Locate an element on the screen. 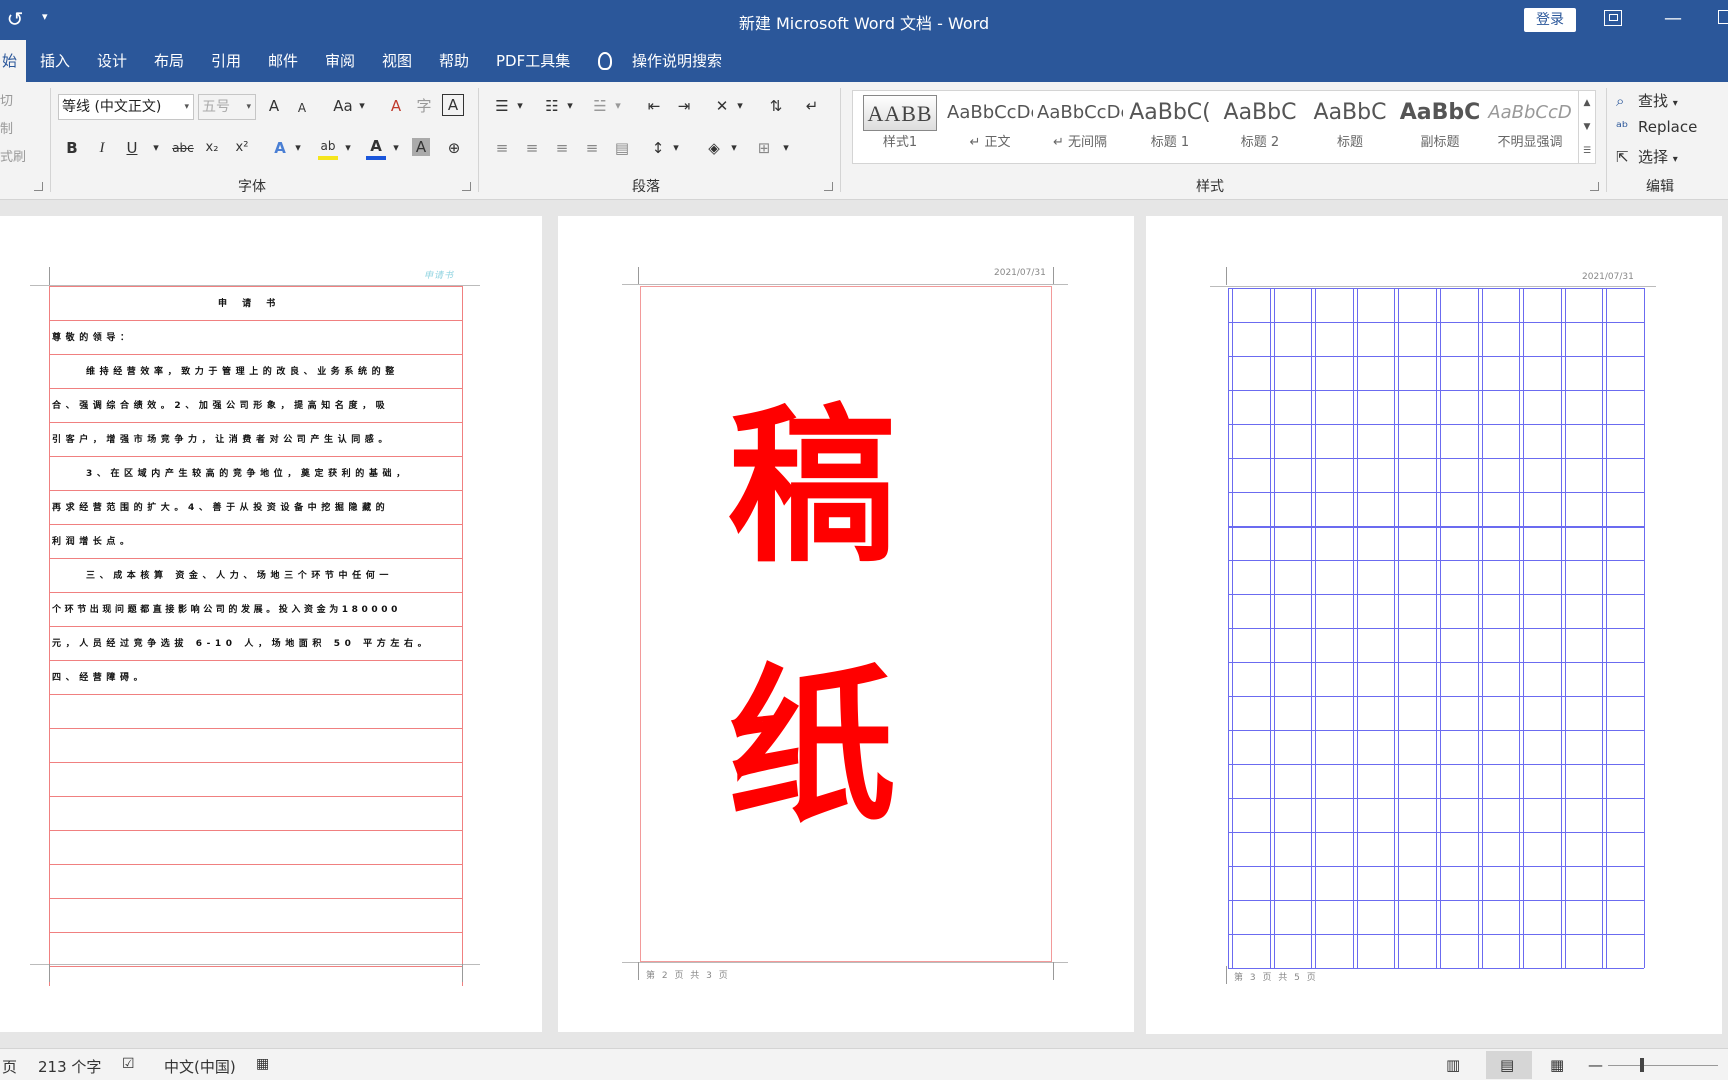 Image resolution: width=1728 pixels, height=1080 pixels. grid-row-line is located at coordinates (1436, 866).